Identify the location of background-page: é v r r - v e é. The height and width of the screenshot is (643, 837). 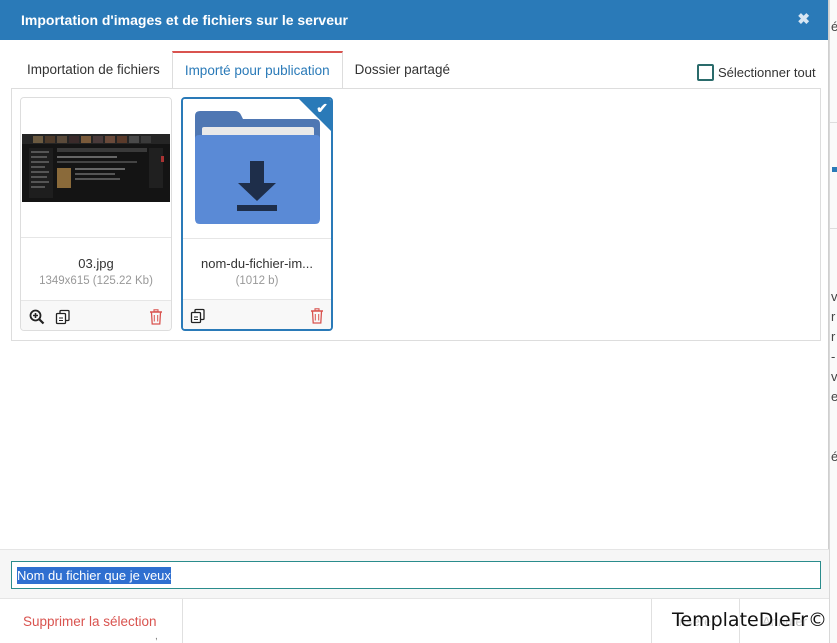
(833, 321).